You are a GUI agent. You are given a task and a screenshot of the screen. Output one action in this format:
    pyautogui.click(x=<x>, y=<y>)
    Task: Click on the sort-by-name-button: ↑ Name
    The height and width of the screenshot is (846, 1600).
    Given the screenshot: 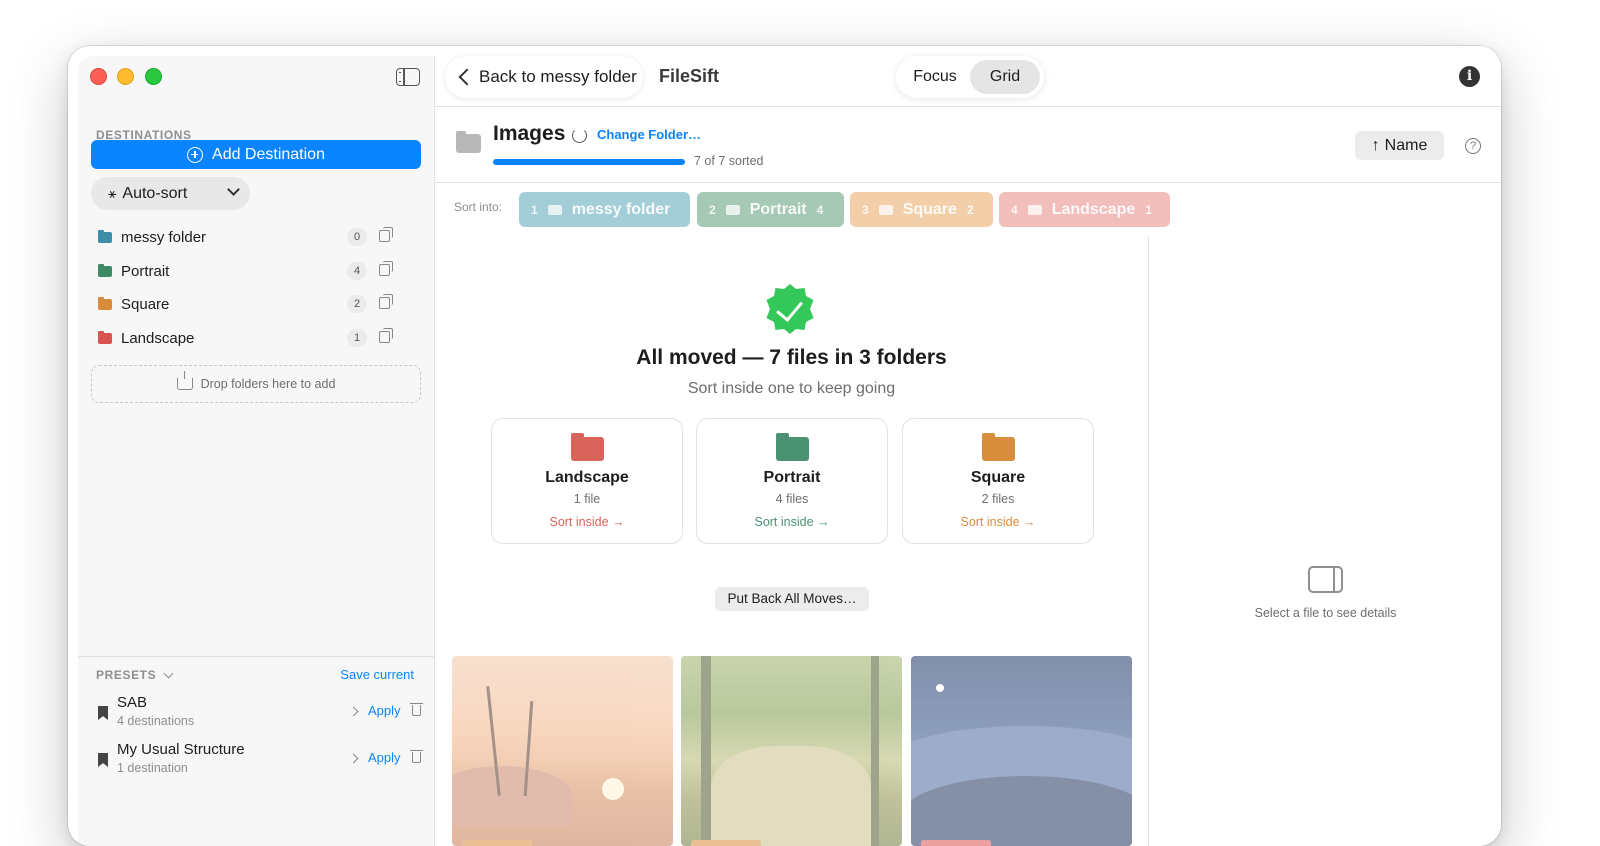 What is the action you would take?
    pyautogui.click(x=1399, y=145)
    